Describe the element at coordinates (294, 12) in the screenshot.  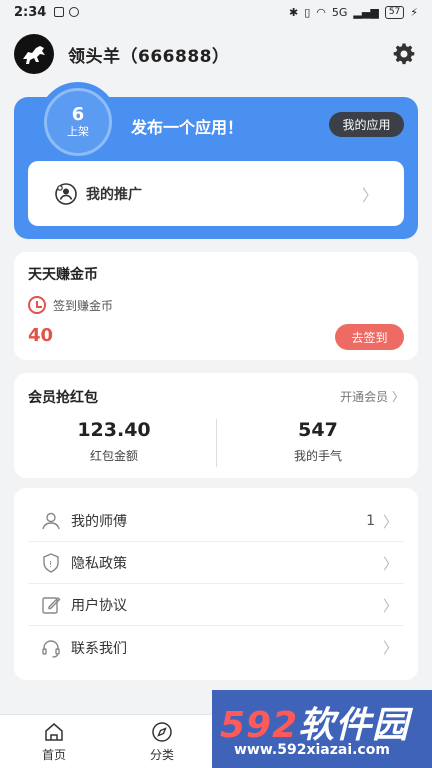
I see `bluetooth-icon: ✱` at that location.